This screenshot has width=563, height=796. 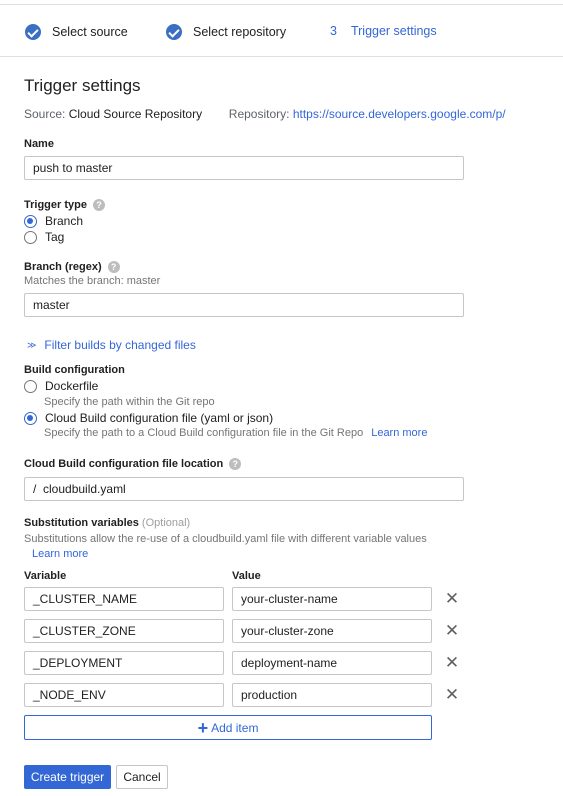 What do you see at coordinates (107, 523) in the screenshot?
I see `substitution-label: Substitution variables (Optional)` at bounding box center [107, 523].